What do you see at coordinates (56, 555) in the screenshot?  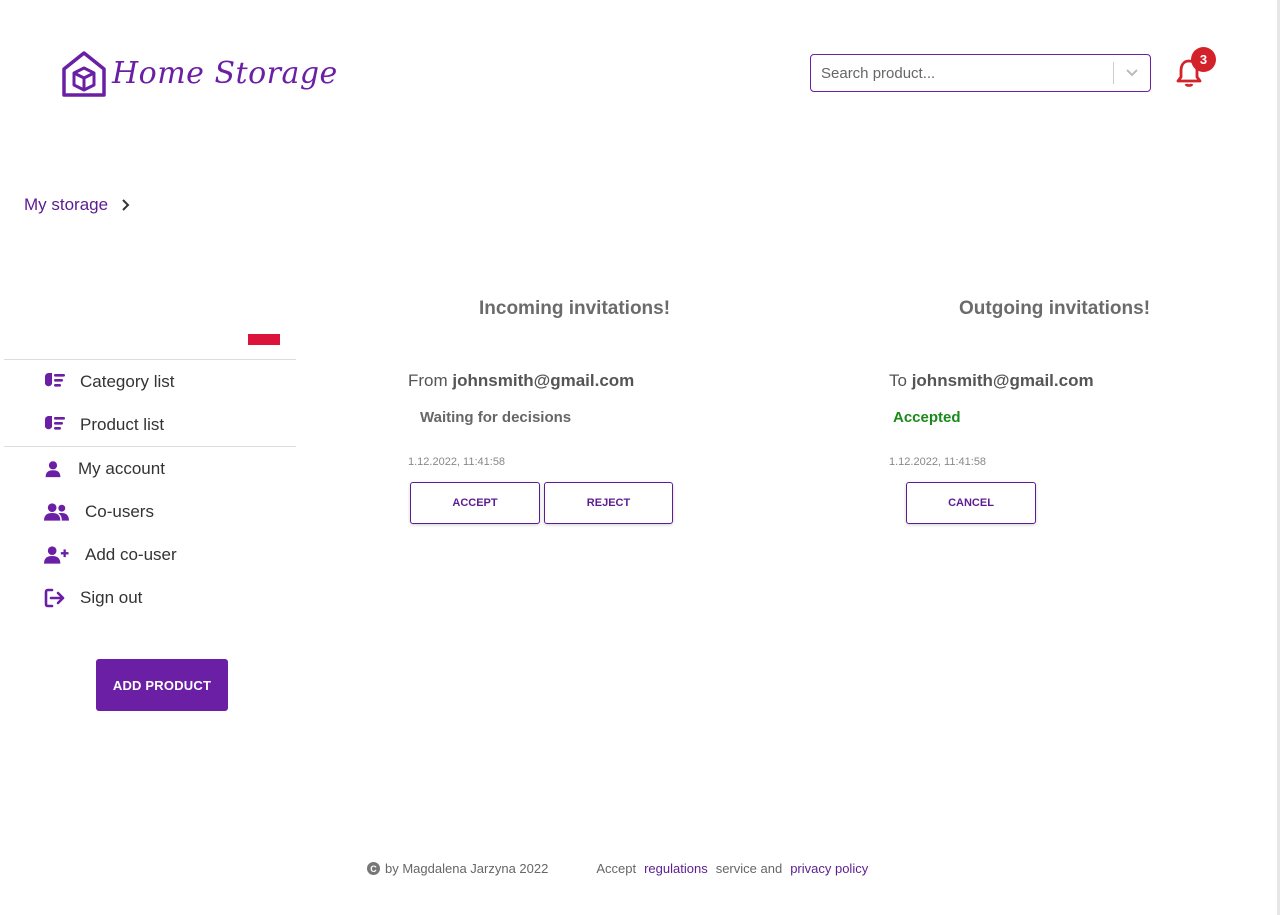 I see `user-plus-icon` at bounding box center [56, 555].